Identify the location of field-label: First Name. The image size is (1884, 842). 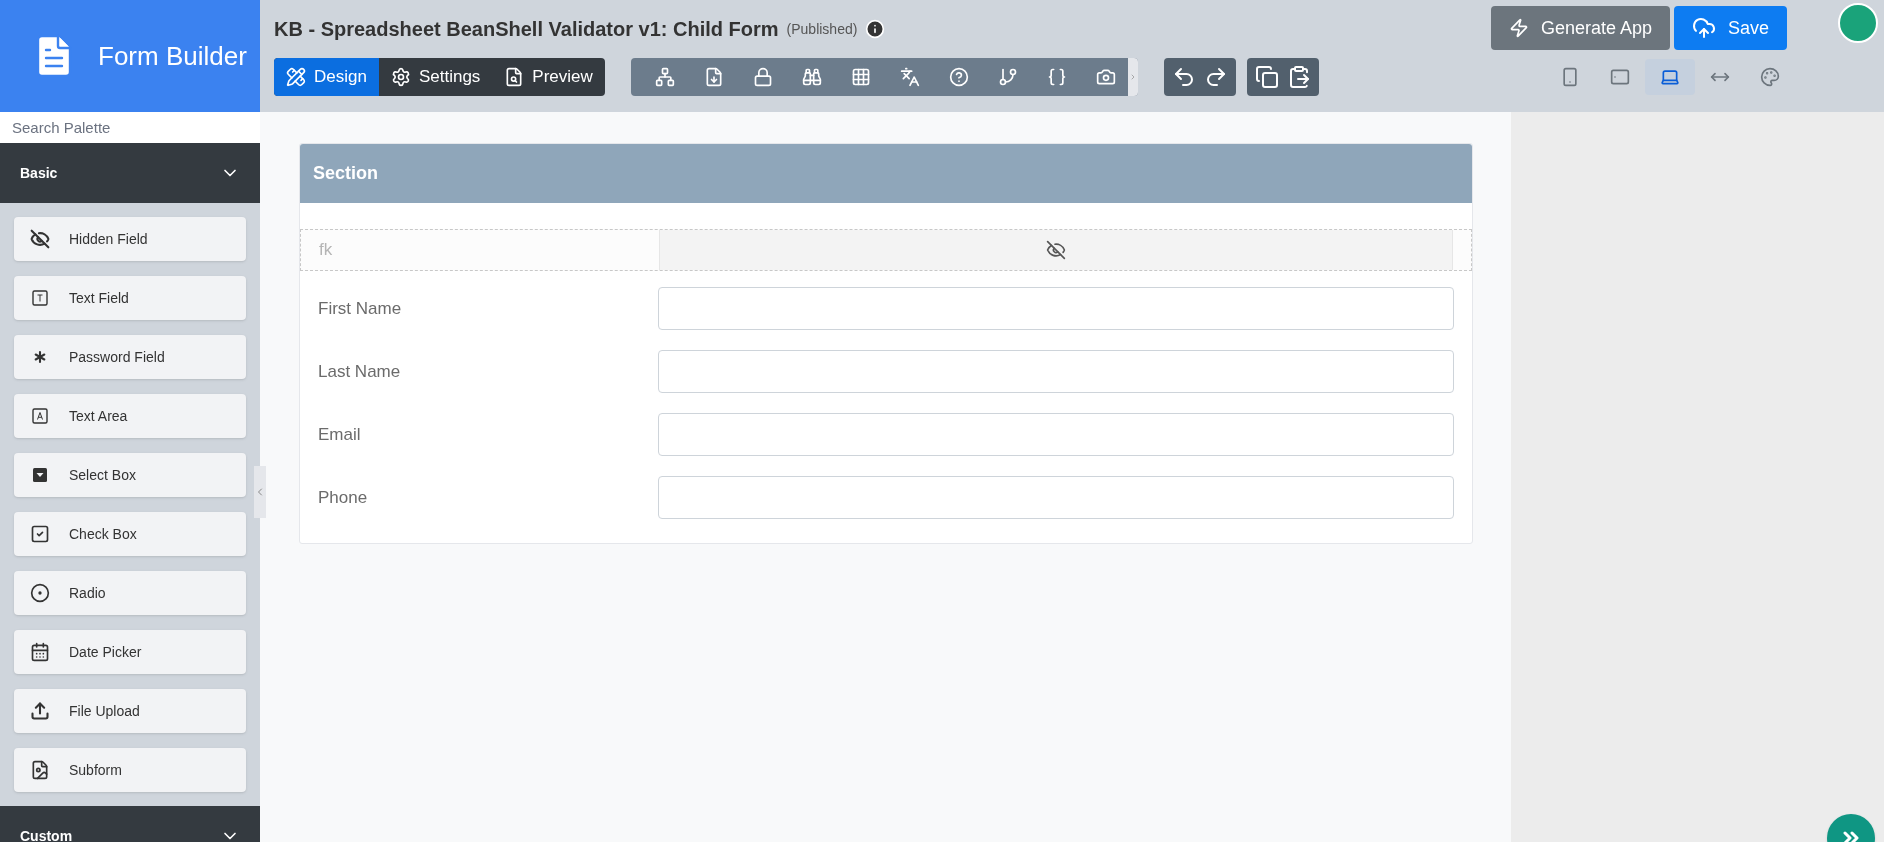
(360, 308).